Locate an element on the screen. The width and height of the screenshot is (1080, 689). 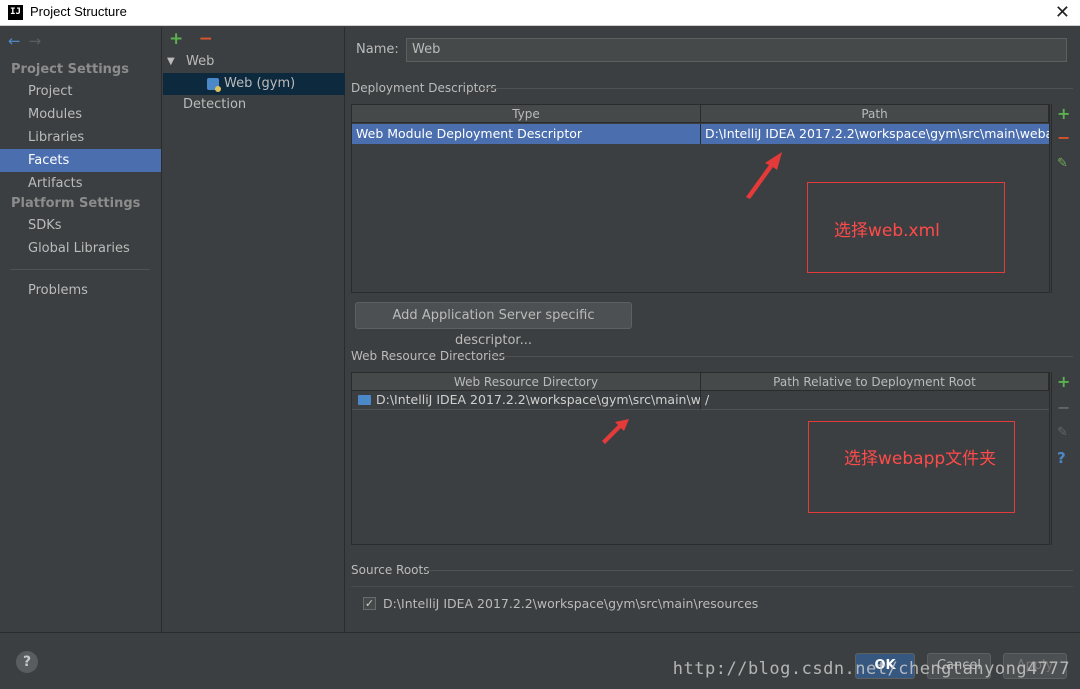
add-facet-icon: + is located at coordinates (176, 39).